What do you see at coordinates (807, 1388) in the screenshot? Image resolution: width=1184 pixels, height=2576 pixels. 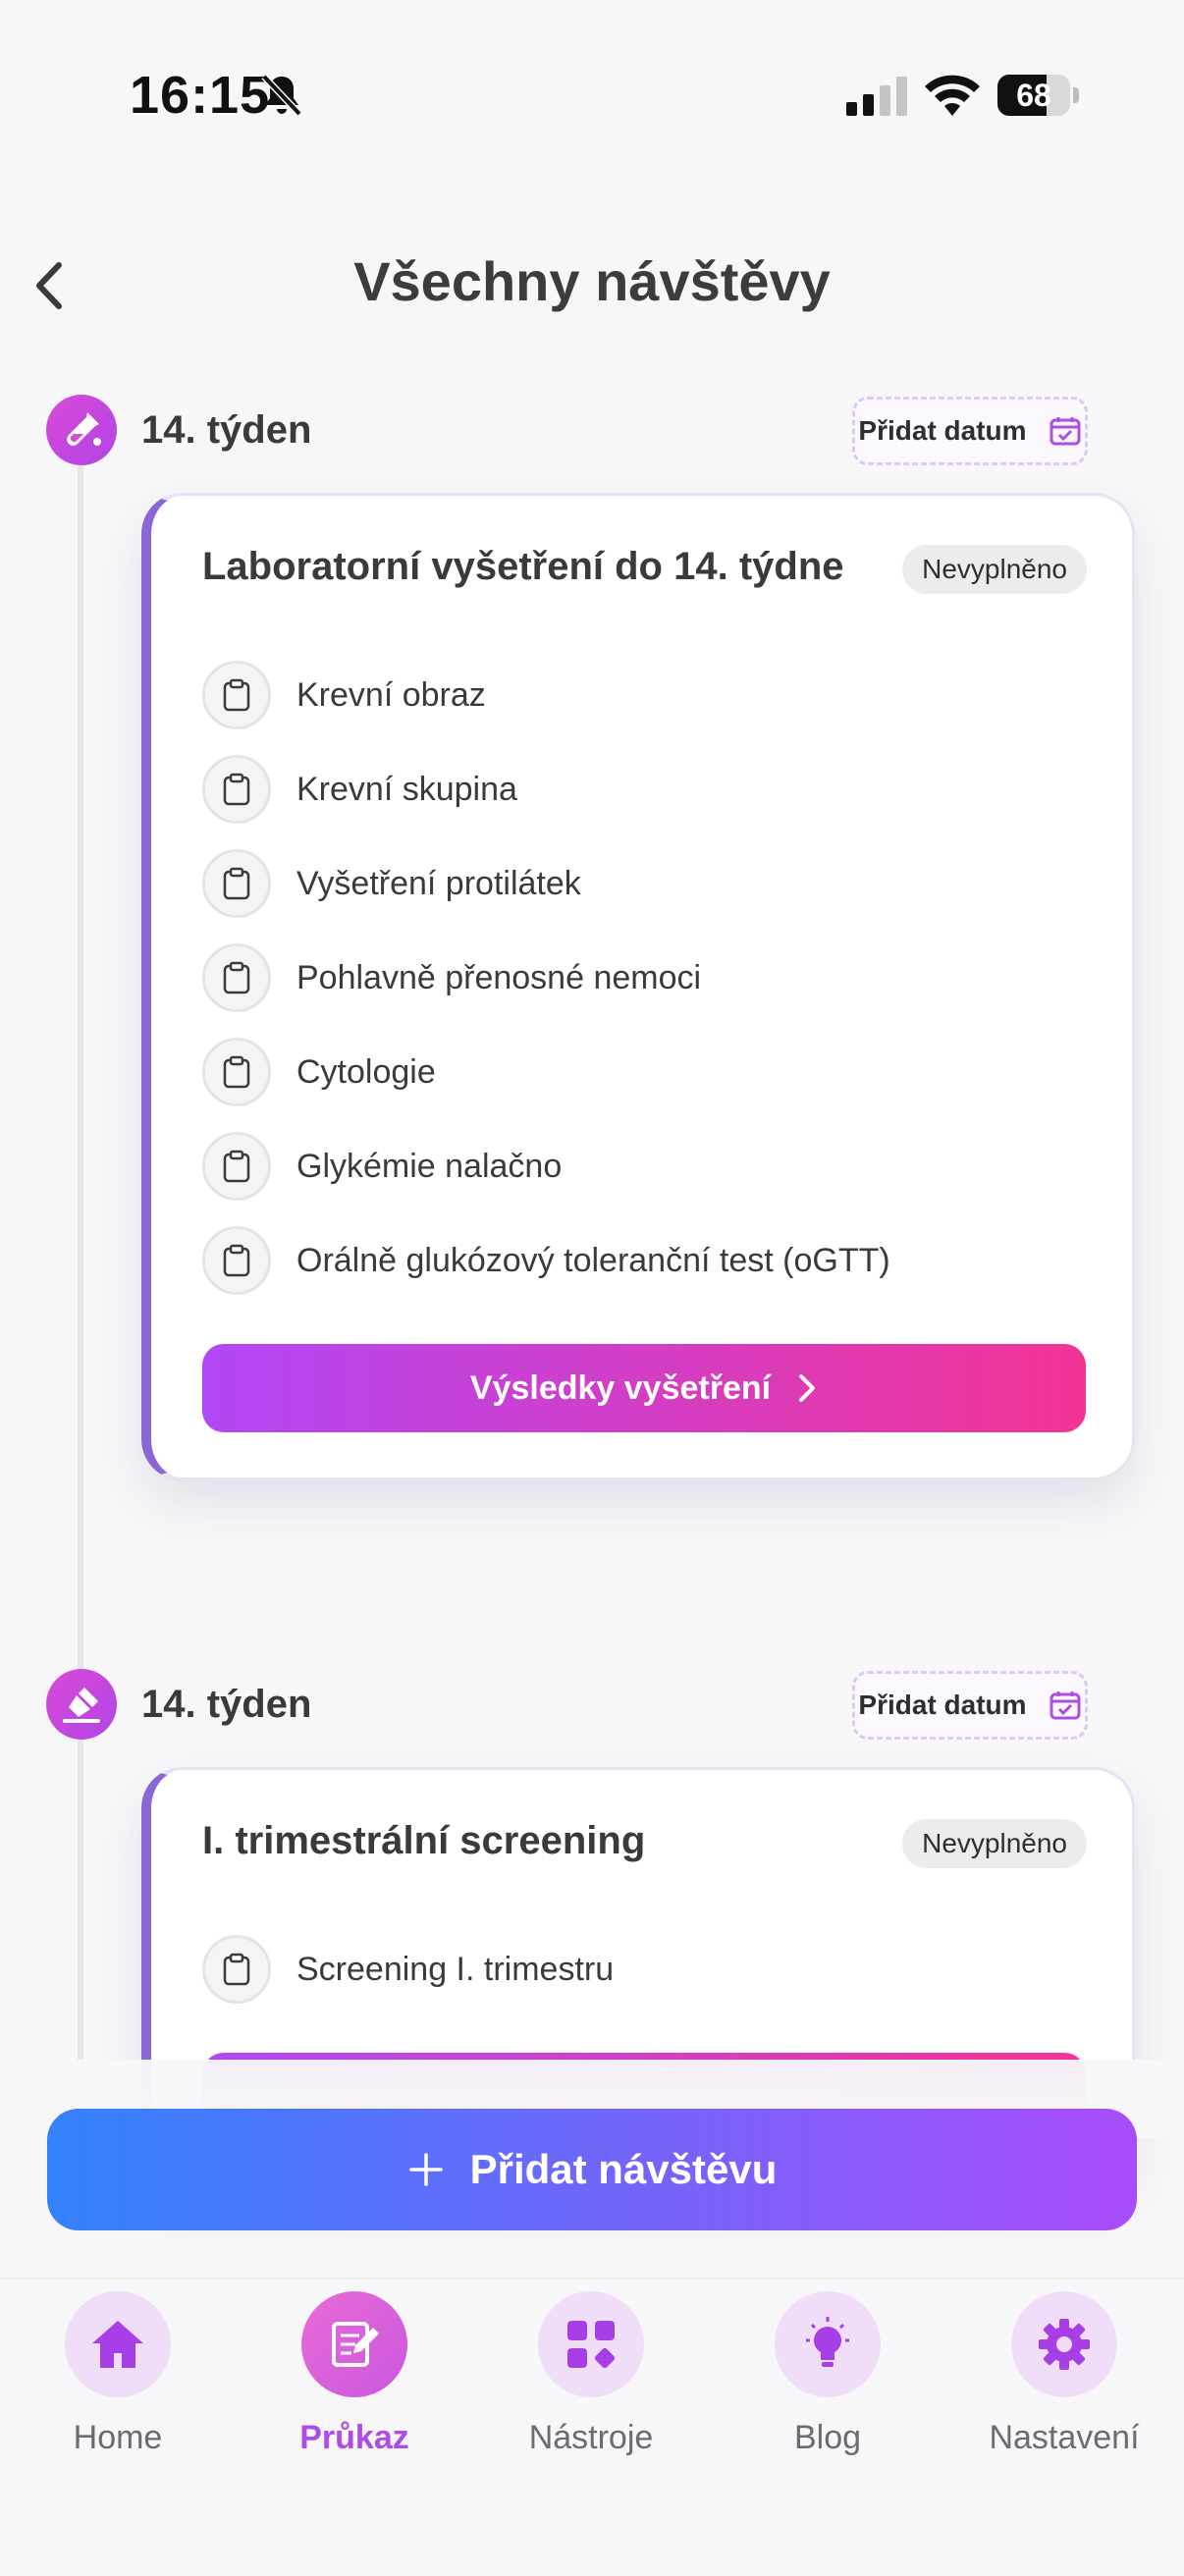 I see `chevron-right-icon` at bounding box center [807, 1388].